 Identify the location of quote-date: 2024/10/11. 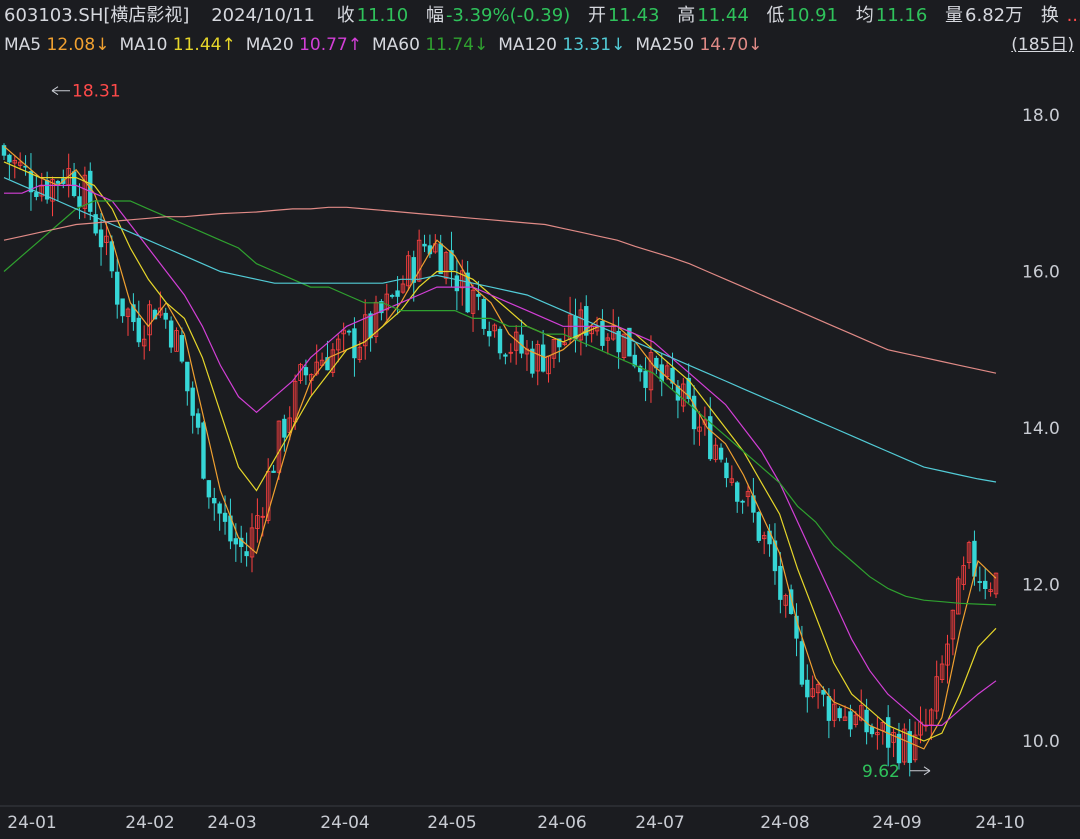
(263, 15).